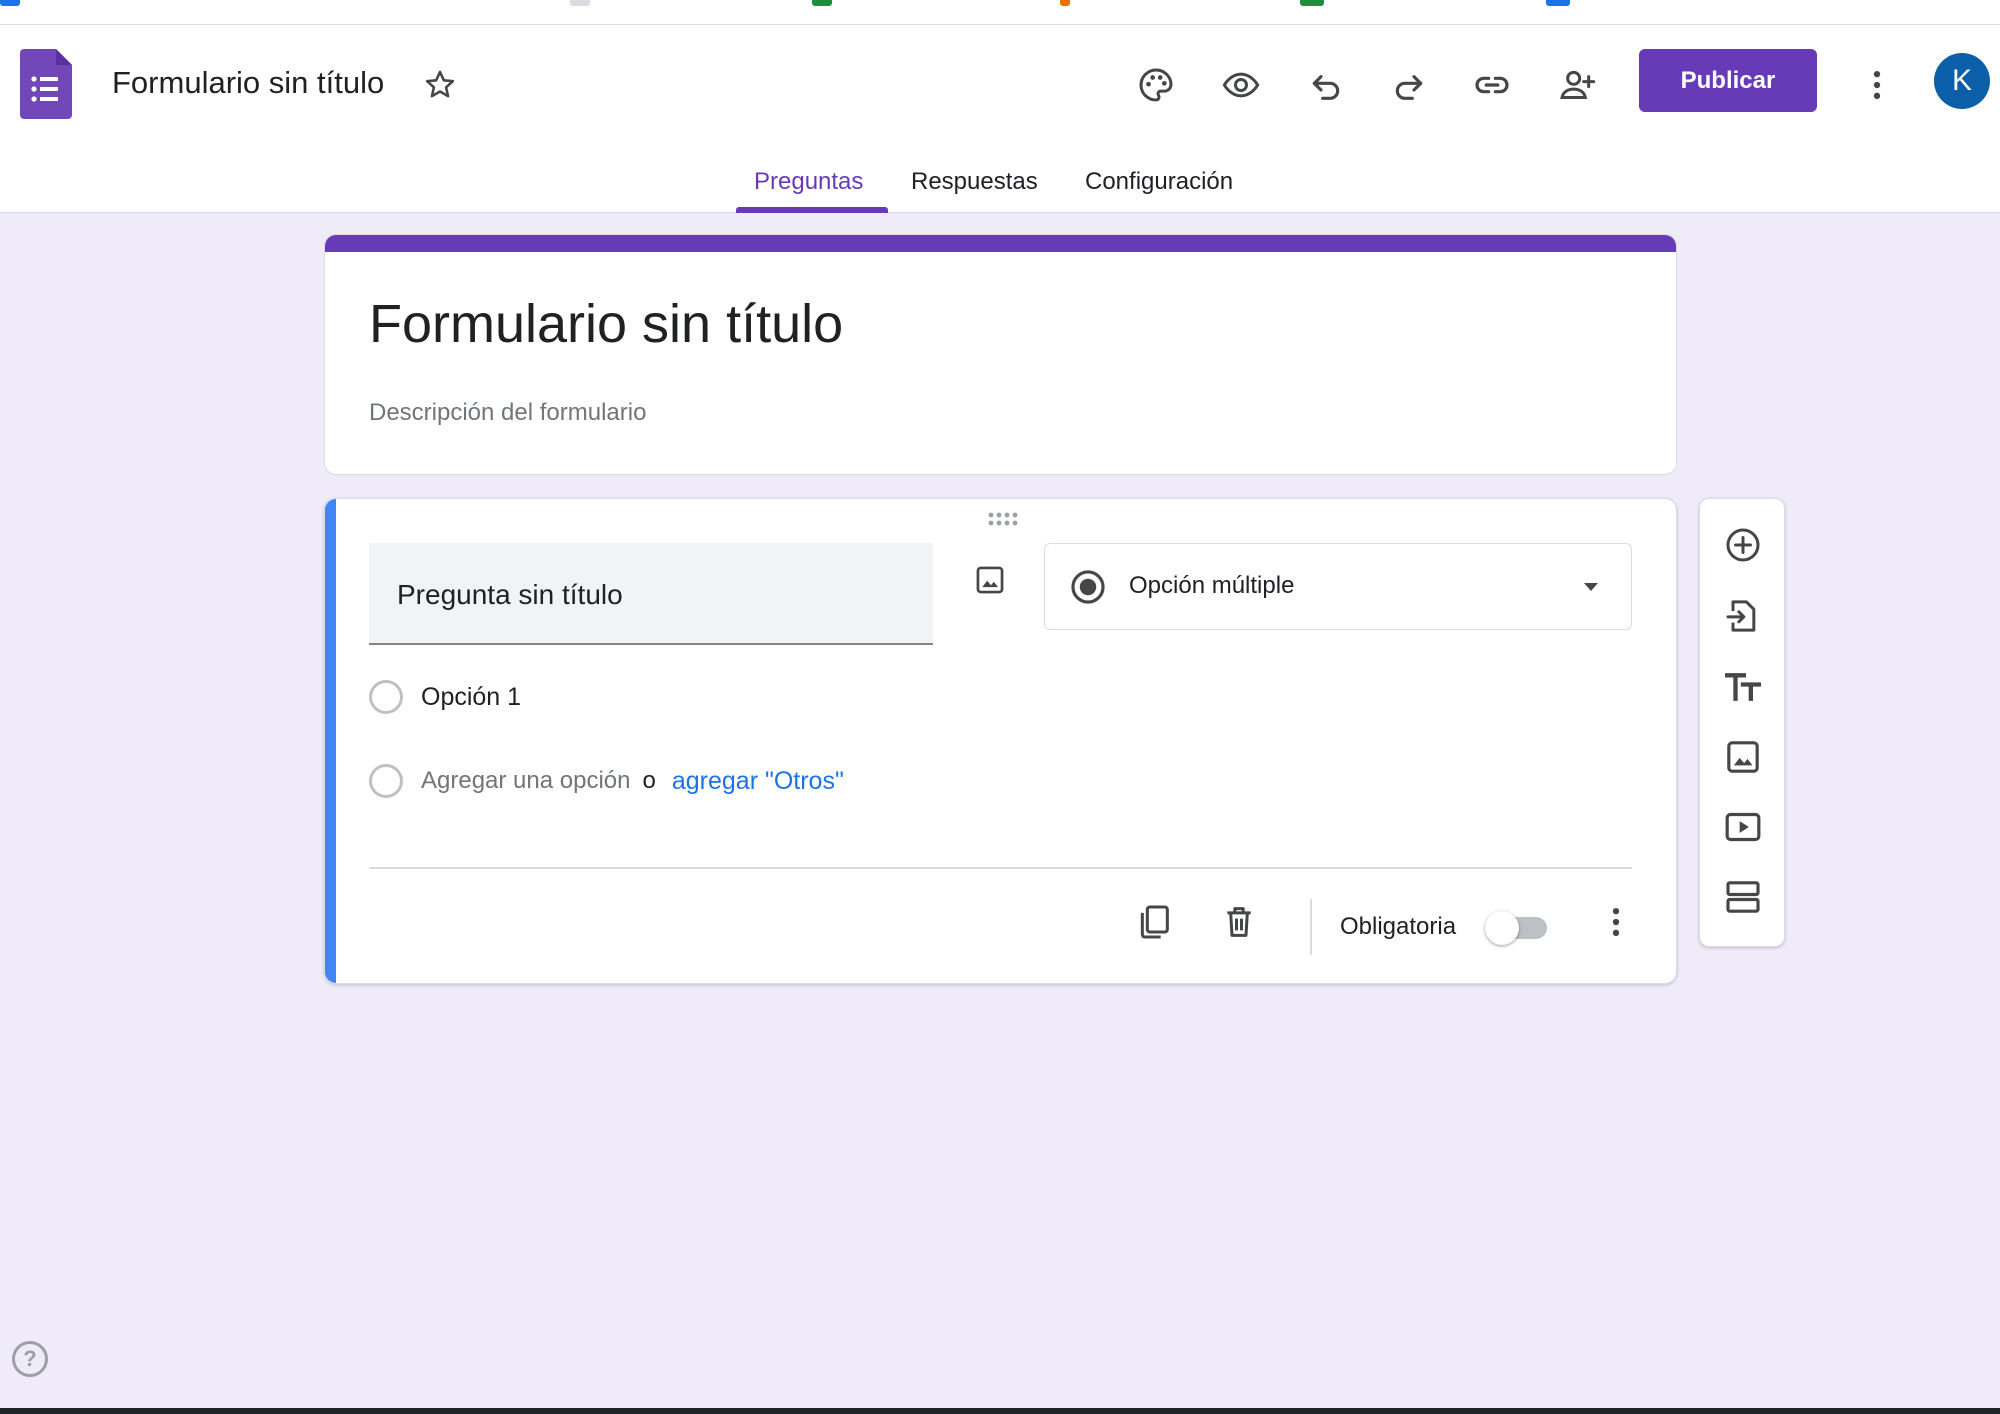 Image resolution: width=2000 pixels, height=1414 pixels. Describe the element at coordinates (1003, 519) in the screenshot. I see `drag-handle-icon` at that location.